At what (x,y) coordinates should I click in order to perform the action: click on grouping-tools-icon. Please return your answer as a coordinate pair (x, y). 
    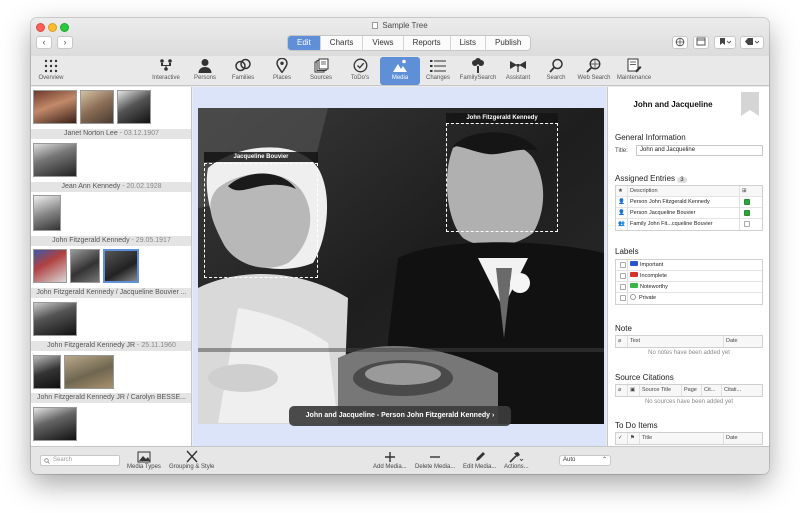
    Looking at the image, I should click on (192, 456).